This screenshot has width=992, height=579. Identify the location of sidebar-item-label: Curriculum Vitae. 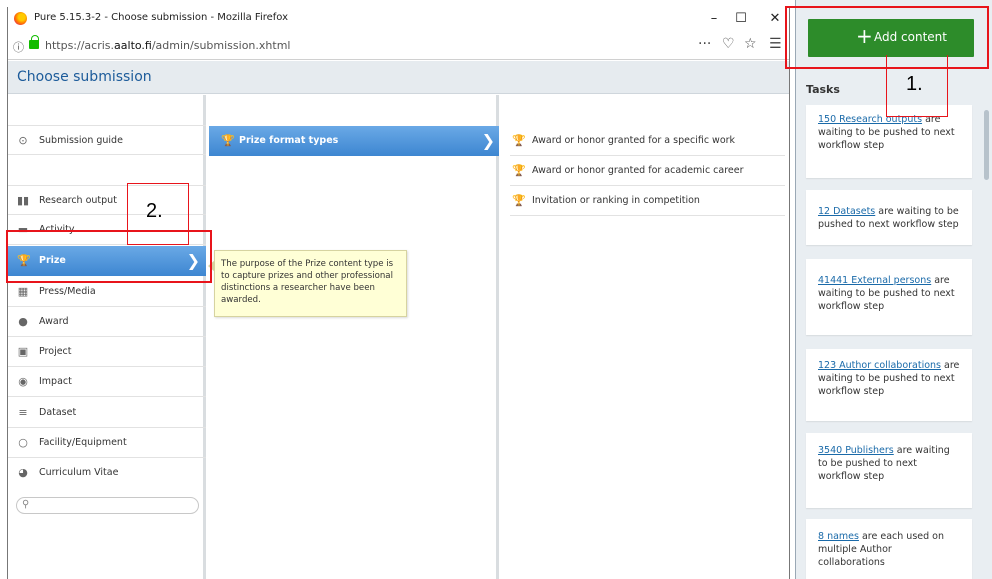
(79, 472).